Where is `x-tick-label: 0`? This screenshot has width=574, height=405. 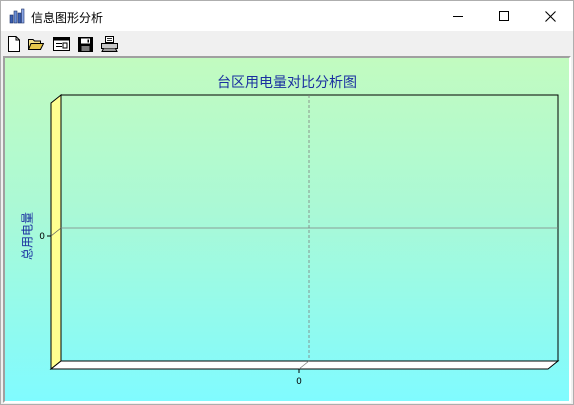 x-tick-label: 0 is located at coordinates (299, 382).